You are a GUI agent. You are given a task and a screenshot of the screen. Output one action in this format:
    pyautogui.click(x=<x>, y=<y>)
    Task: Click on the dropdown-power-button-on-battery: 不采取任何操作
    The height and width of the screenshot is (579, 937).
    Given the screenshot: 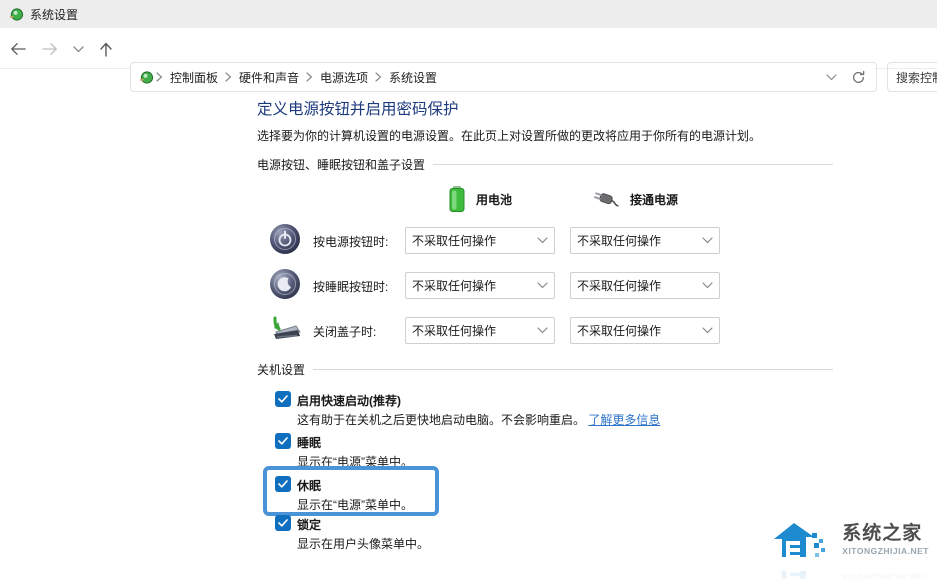 What is the action you would take?
    pyautogui.click(x=480, y=240)
    